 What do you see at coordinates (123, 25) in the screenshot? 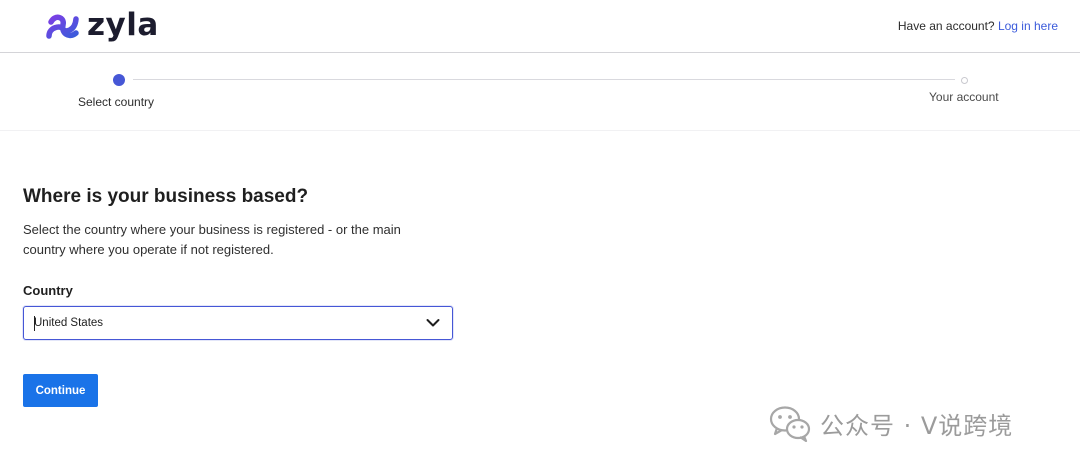
I see `brand-name: zyla` at bounding box center [123, 25].